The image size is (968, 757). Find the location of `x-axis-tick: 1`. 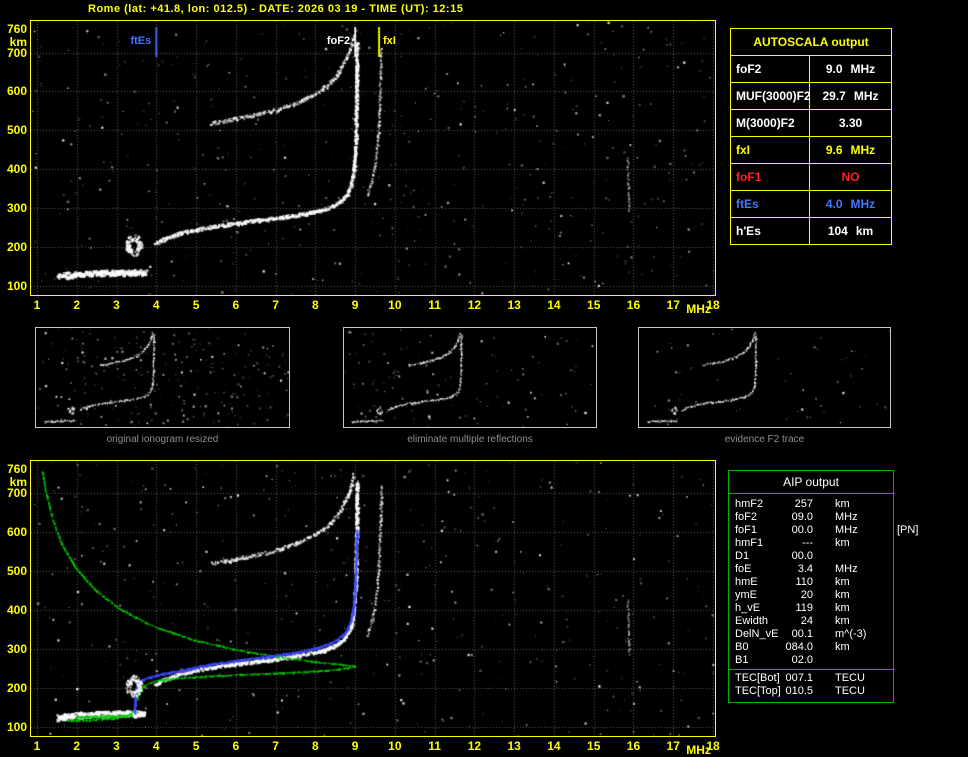

x-axis-tick: 1 is located at coordinates (37, 305).